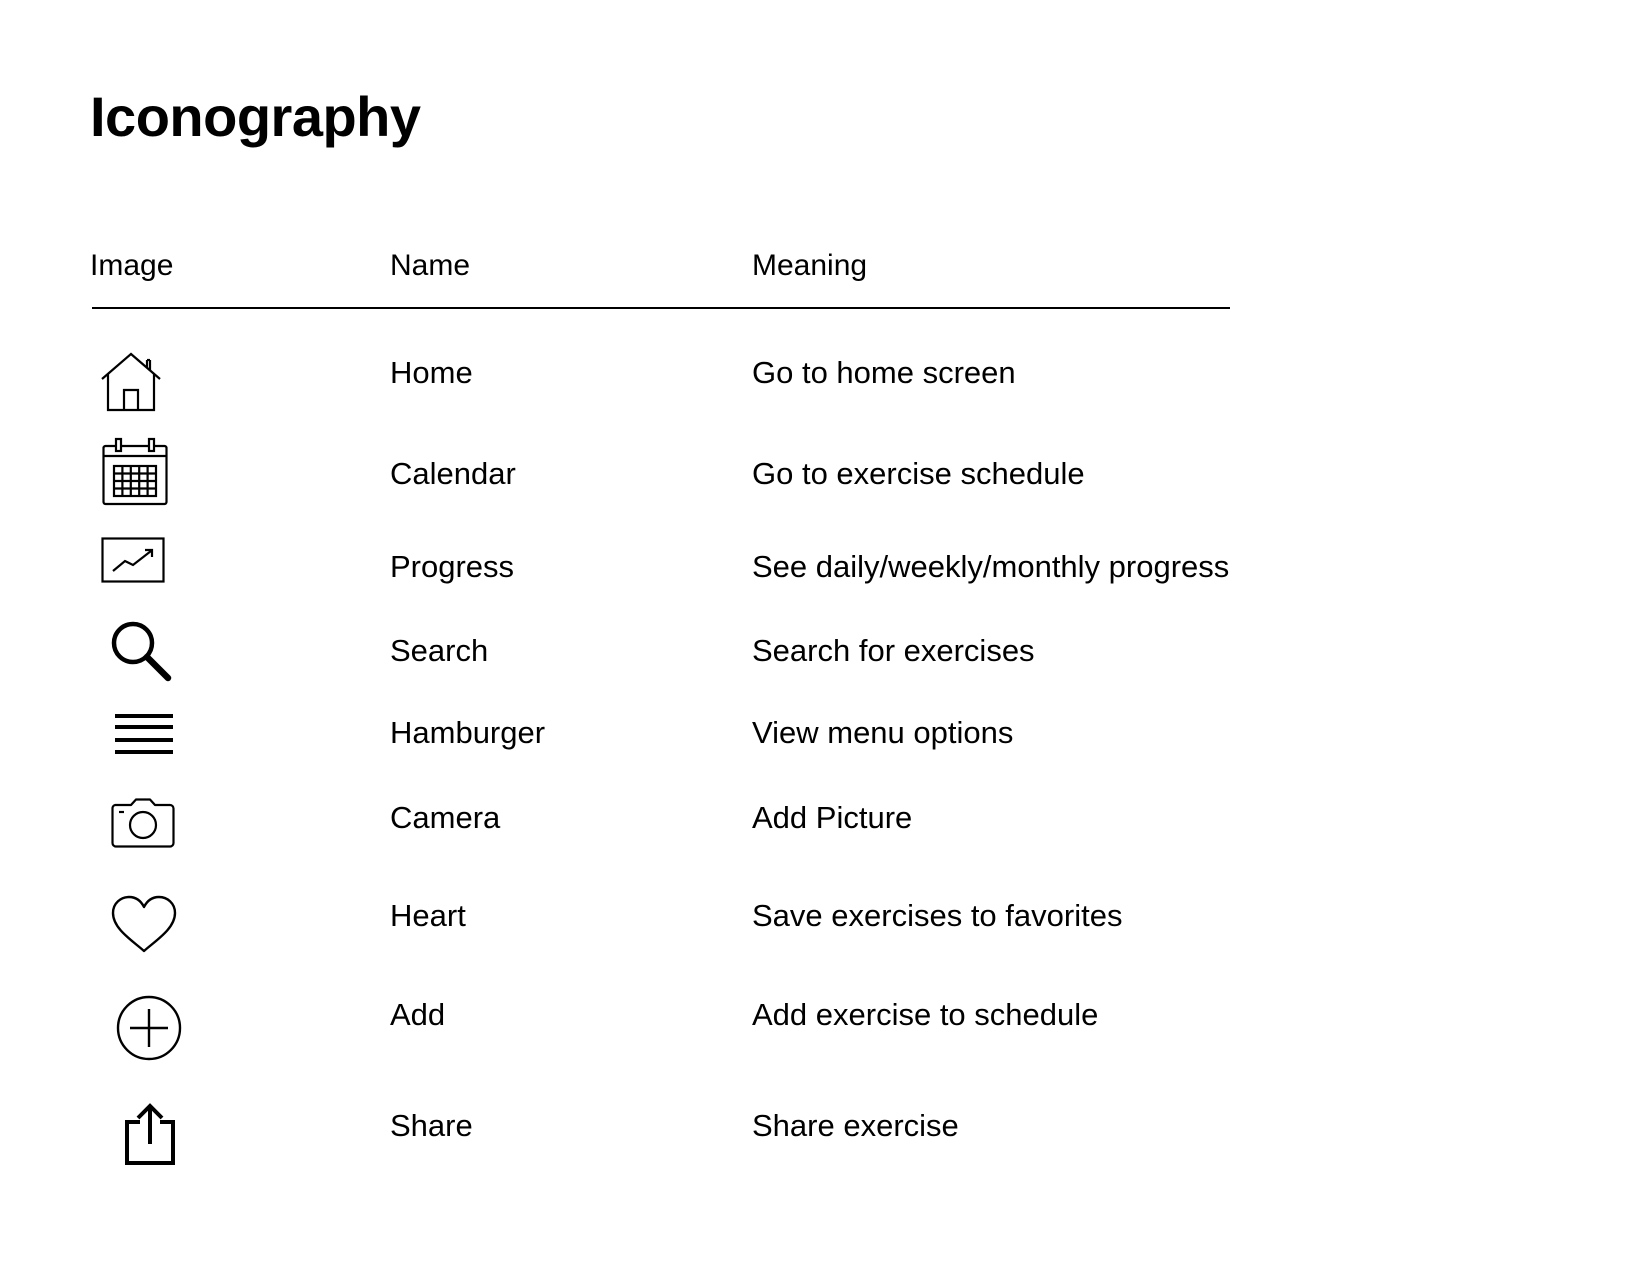 Image resolution: width=1650 pixels, height=1275 pixels. What do you see at coordinates (883, 732) in the screenshot?
I see `row-meaning: View menu options` at bounding box center [883, 732].